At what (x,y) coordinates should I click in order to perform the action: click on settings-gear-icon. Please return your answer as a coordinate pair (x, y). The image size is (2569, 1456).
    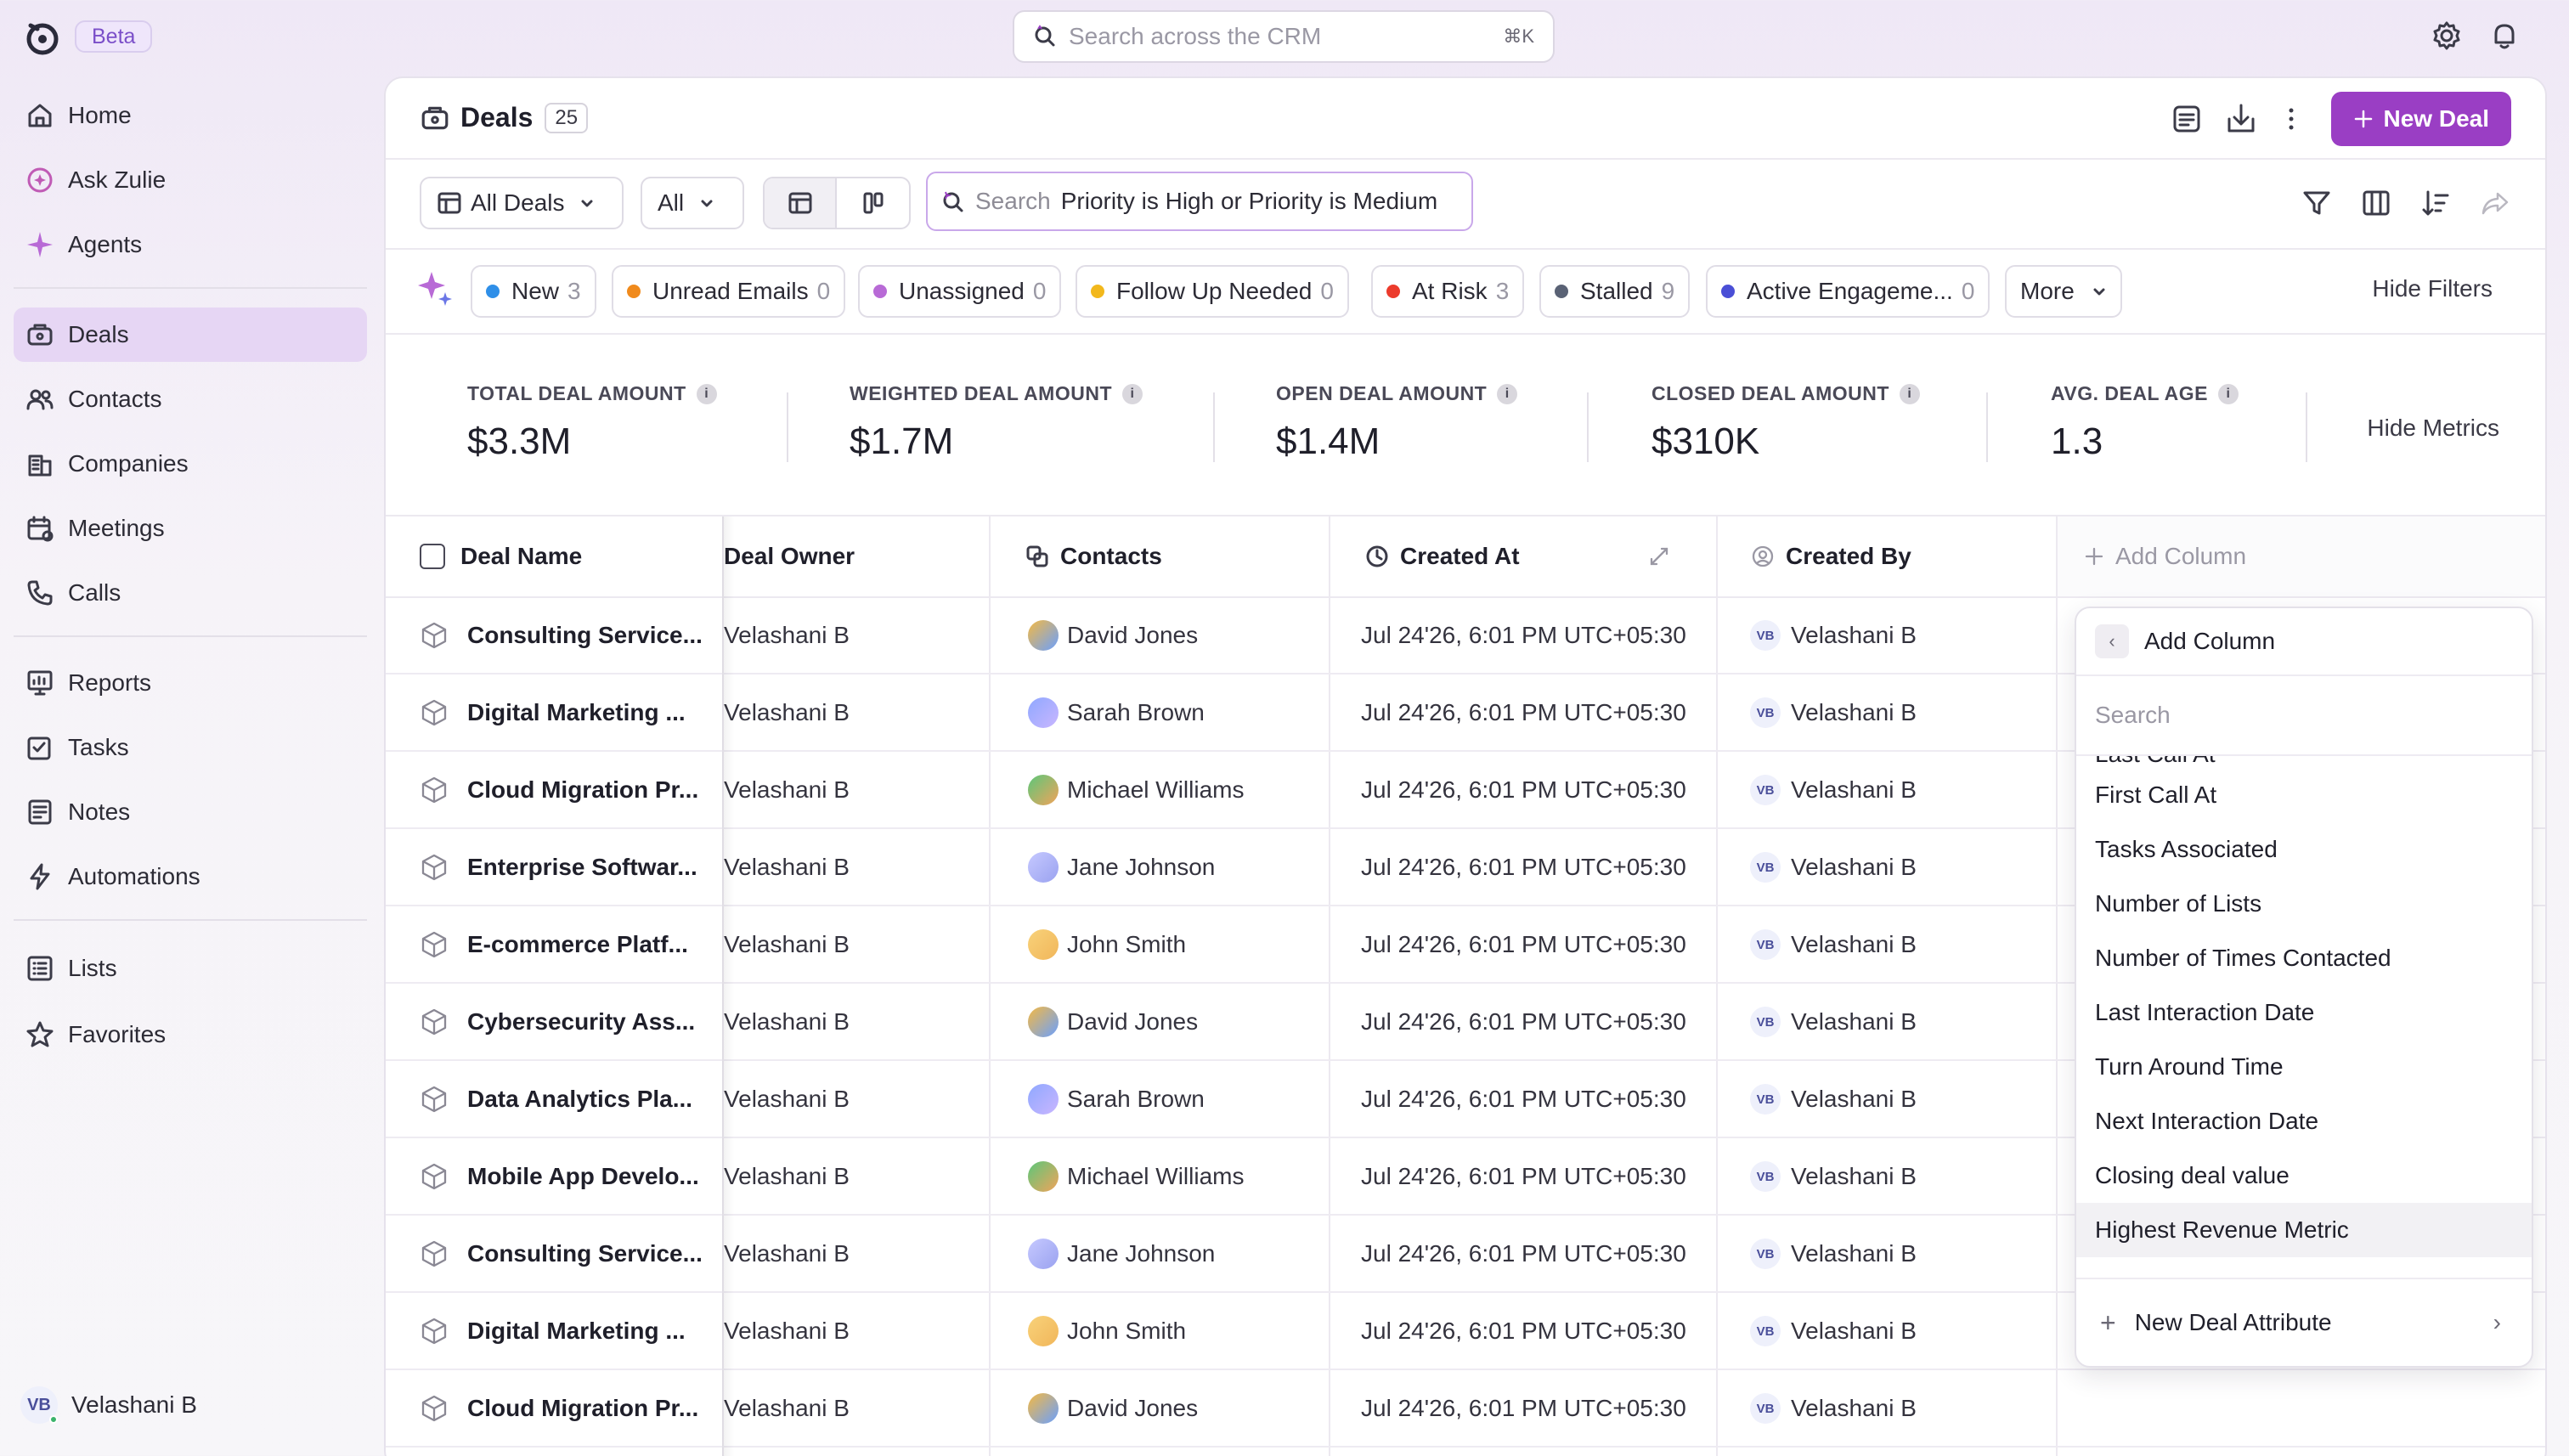
    Looking at the image, I should click on (2447, 36).